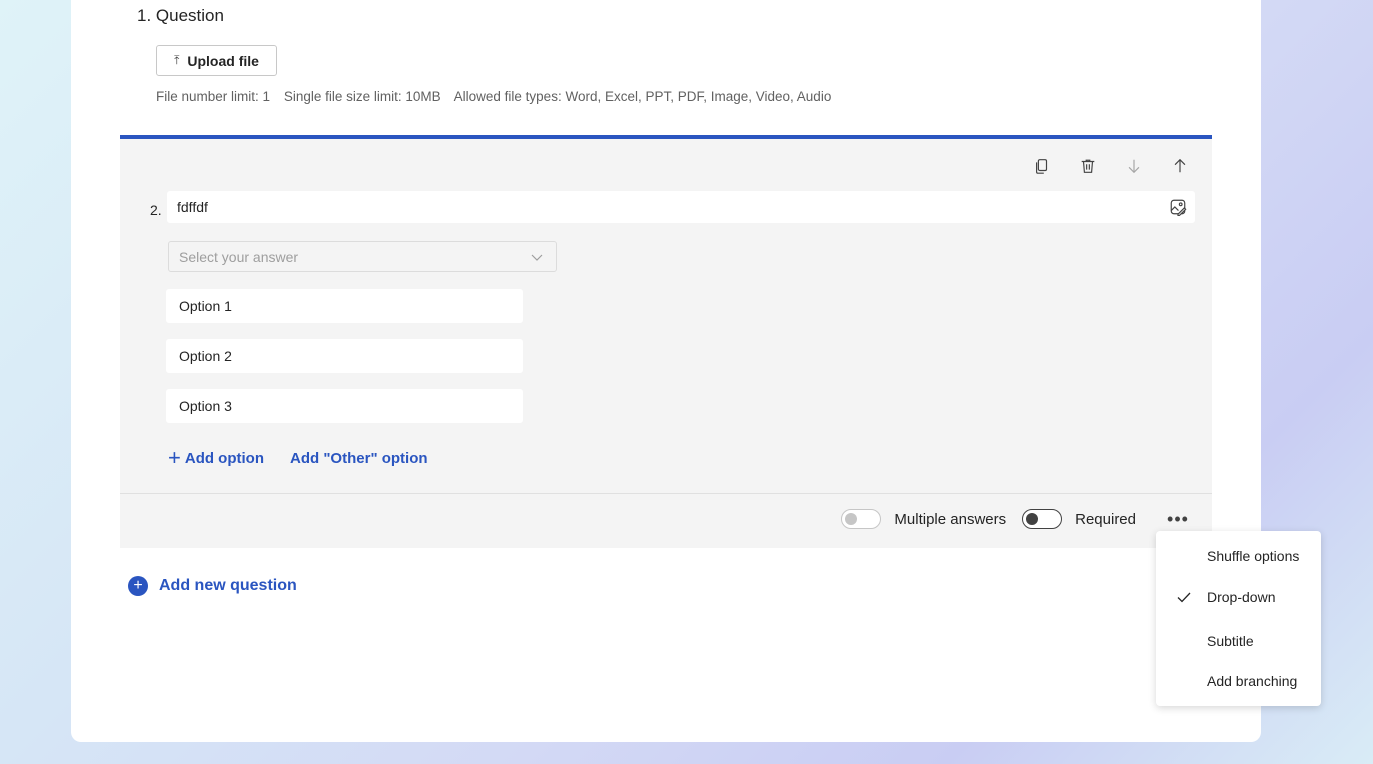  What do you see at coordinates (1181, 597) in the screenshot?
I see `checkmark-icon` at bounding box center [1181, 597].